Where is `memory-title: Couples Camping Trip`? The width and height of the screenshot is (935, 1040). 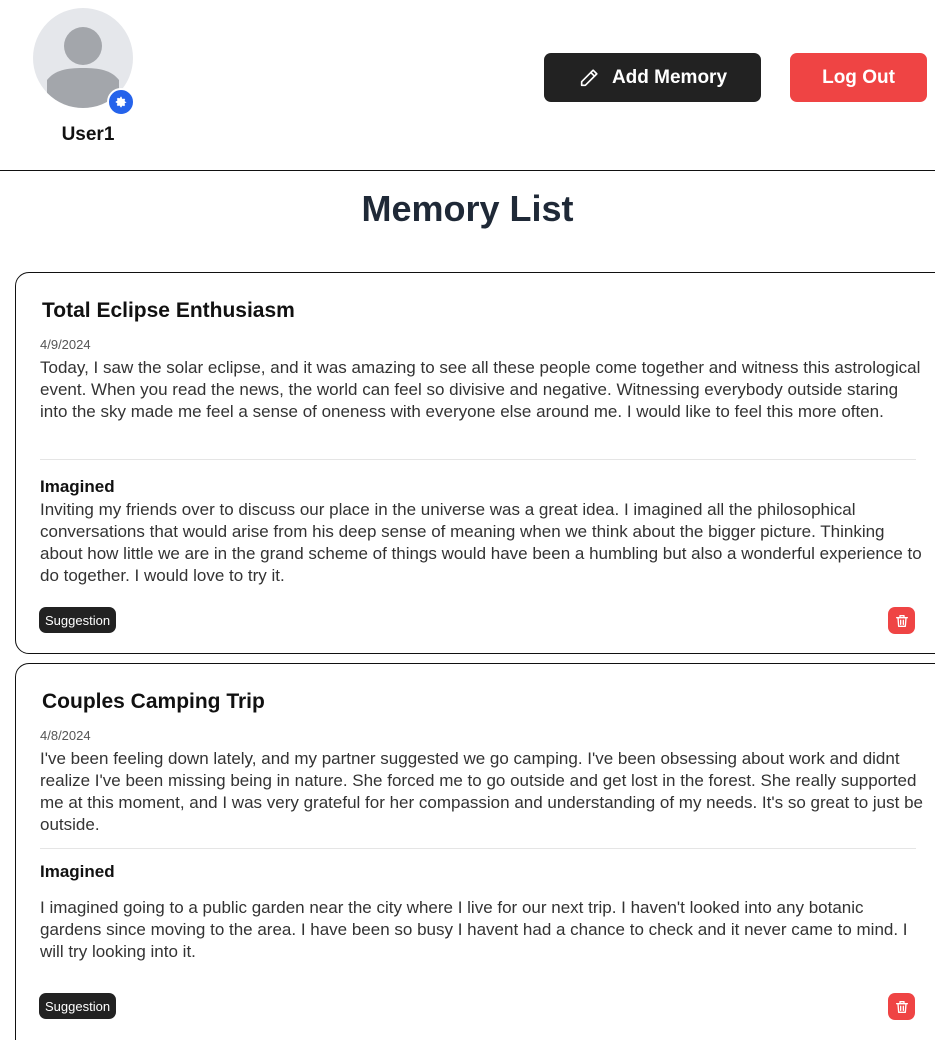
memory-title: Couples Camping Trip is located at coordinates (153, 701).